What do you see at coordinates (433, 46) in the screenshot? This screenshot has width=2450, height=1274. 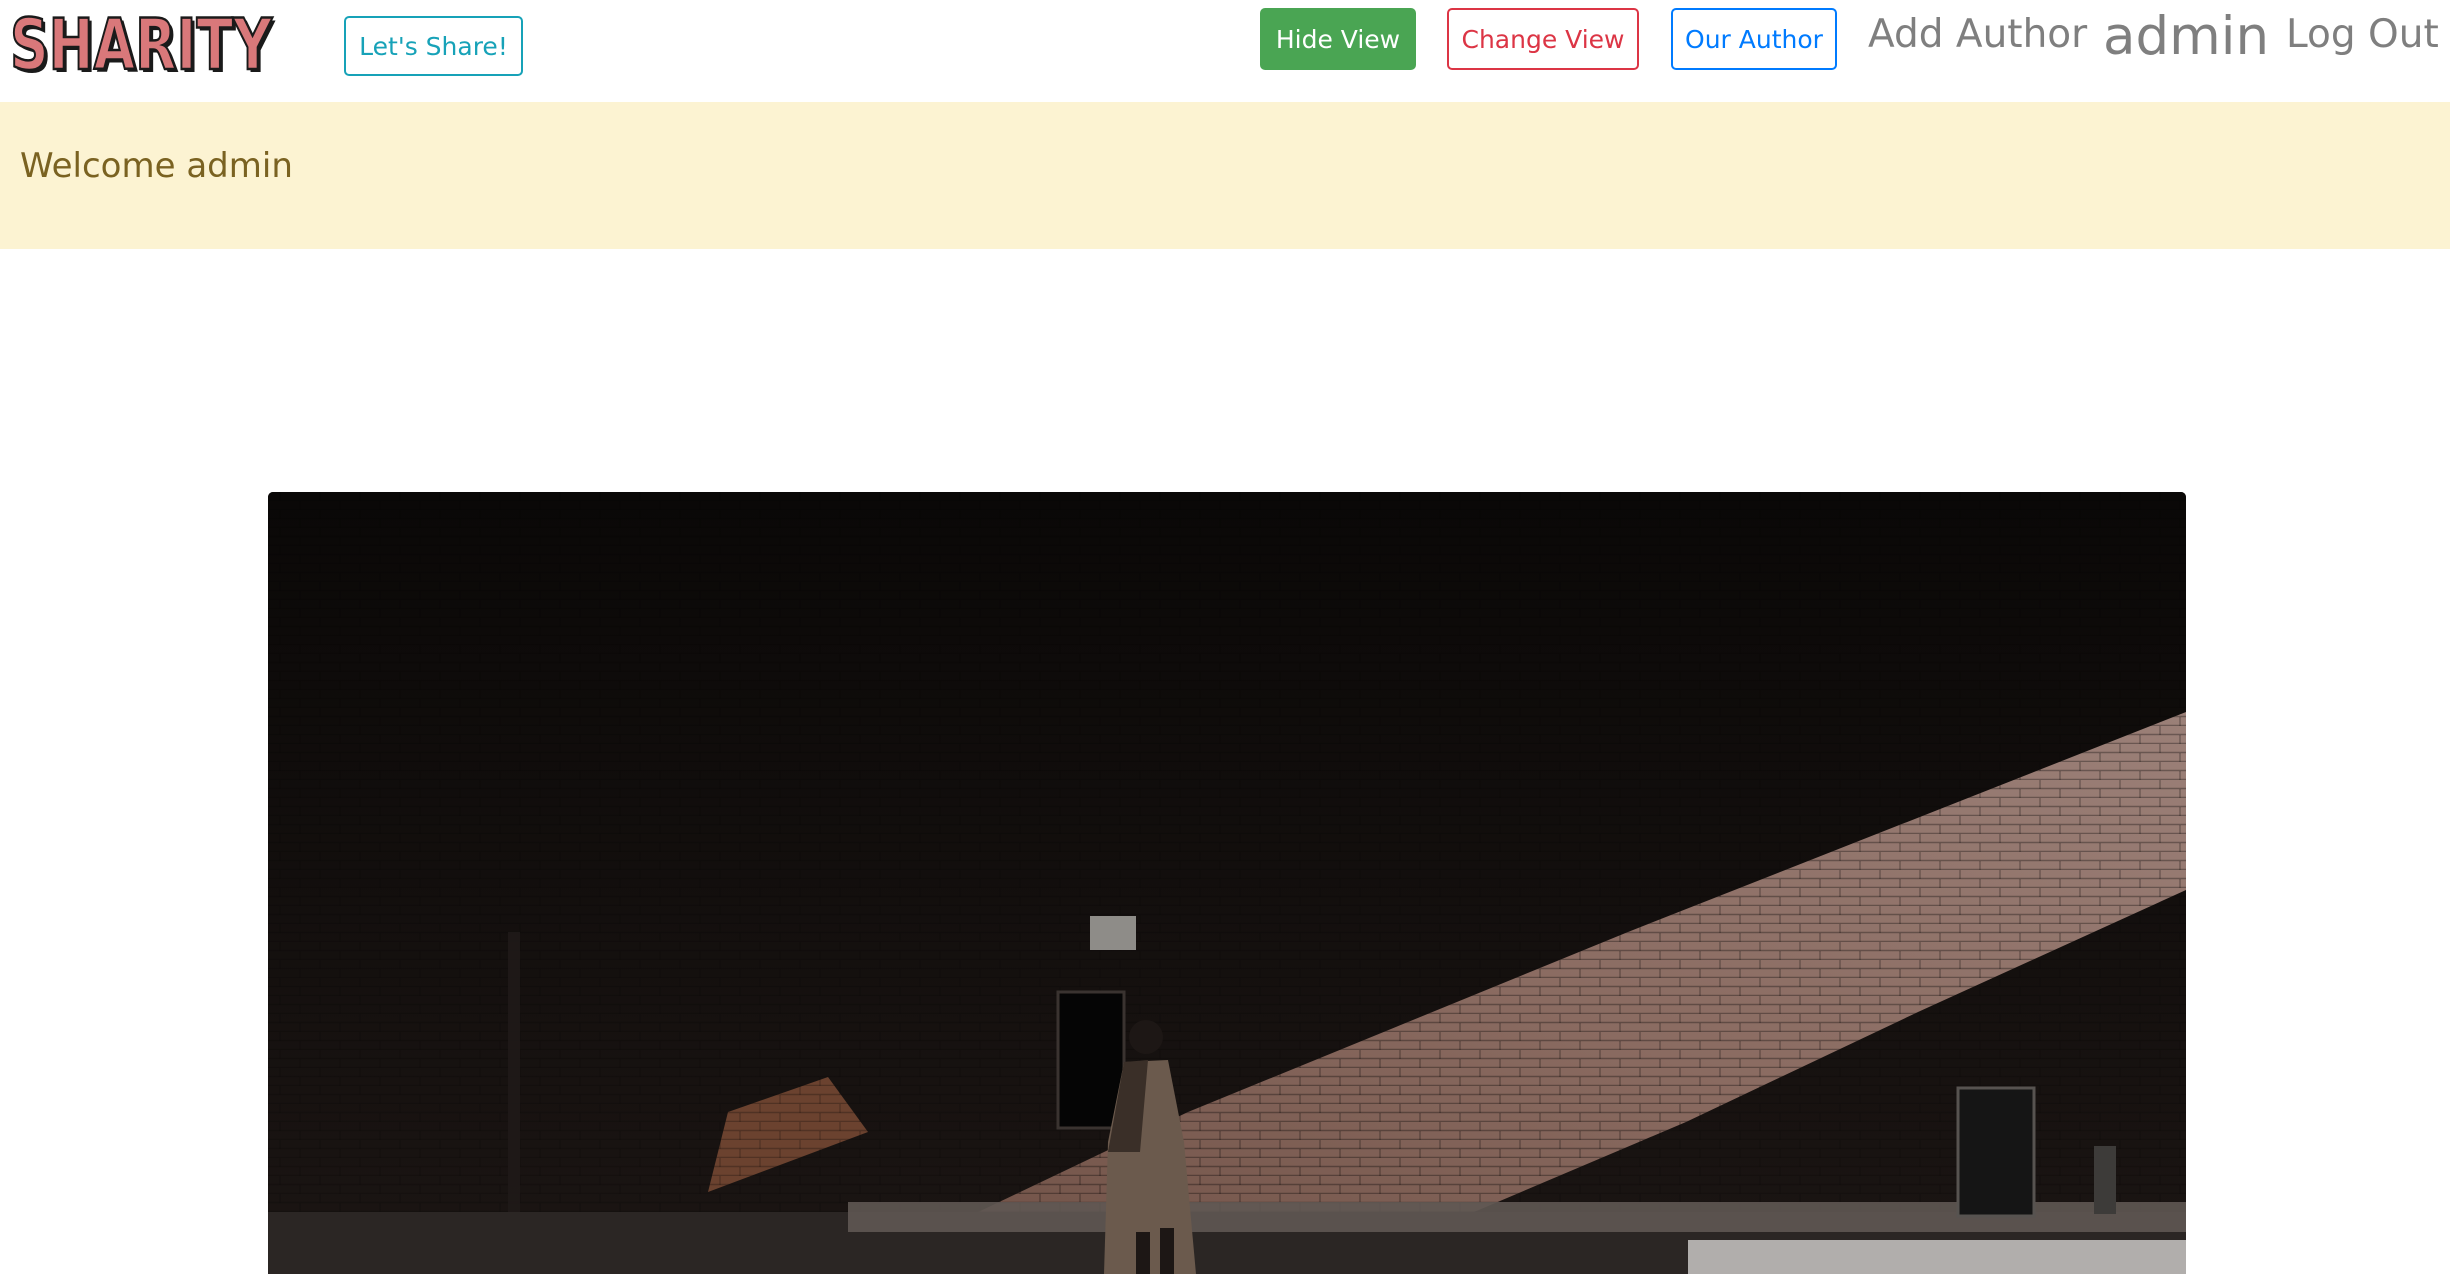 I see `lets-share-button: Let's Share!` at bounding box center [433, 46].